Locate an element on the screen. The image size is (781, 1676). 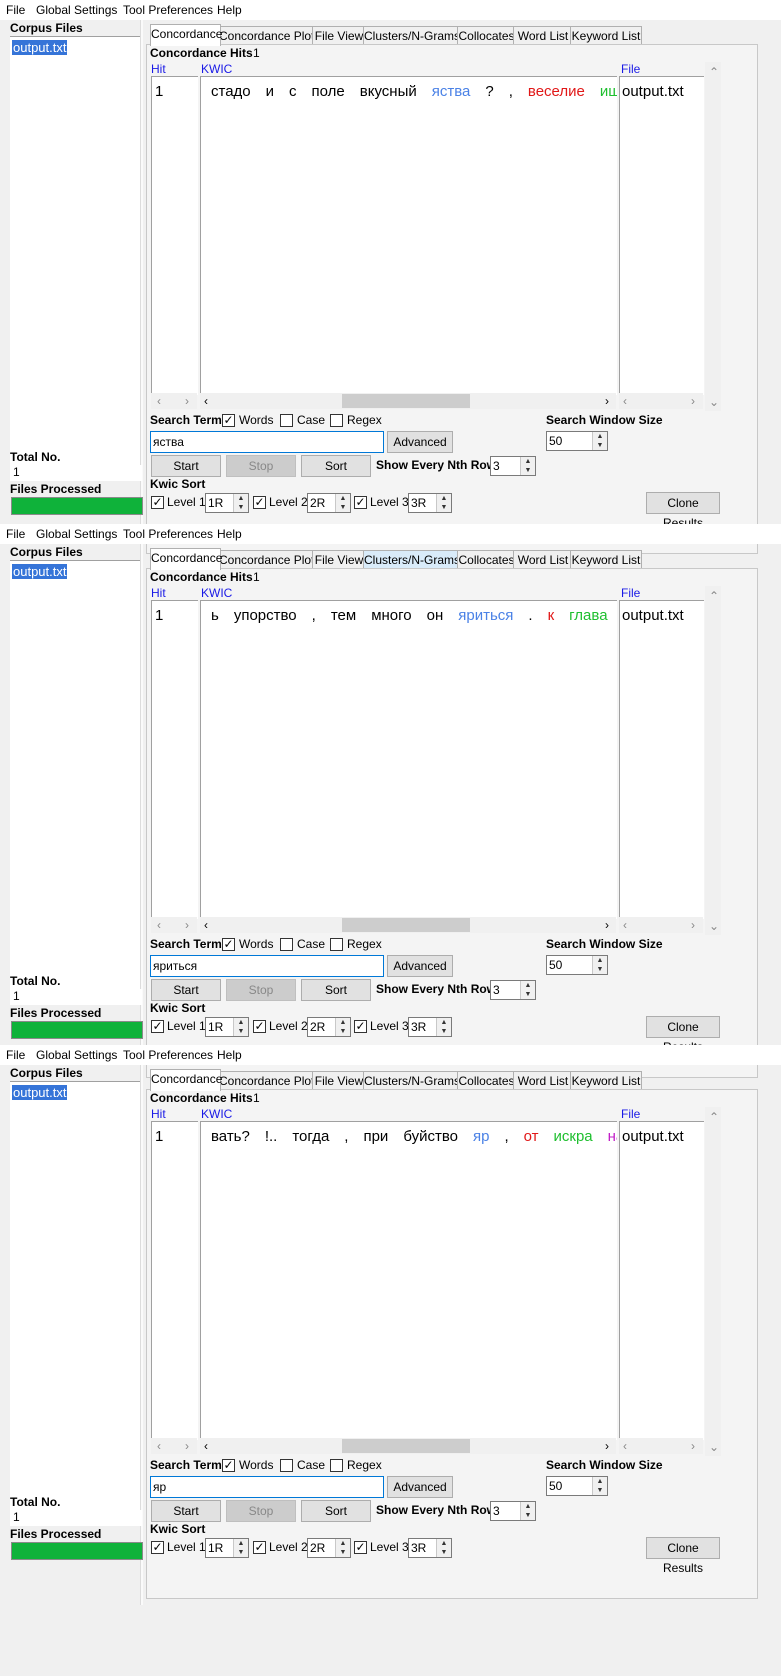
search-term-input: яриться is located at coordinates (267, 966).